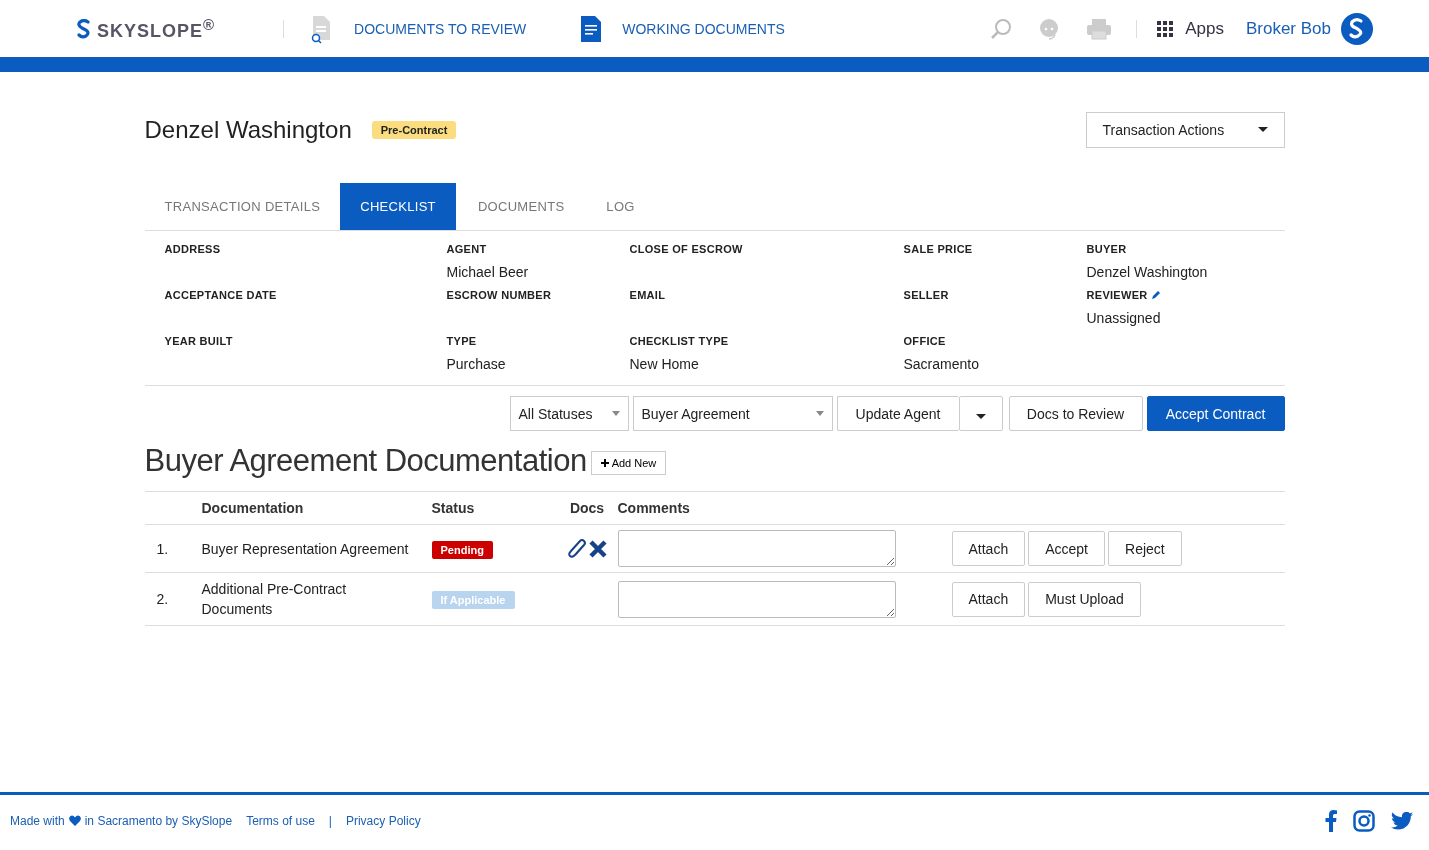 The height and width of the screenshot is (850, 1429). Describe the element at coordinates (732, 413) in the screenshot. I see `filter-dropdown: Buyer Agreement` at that location.